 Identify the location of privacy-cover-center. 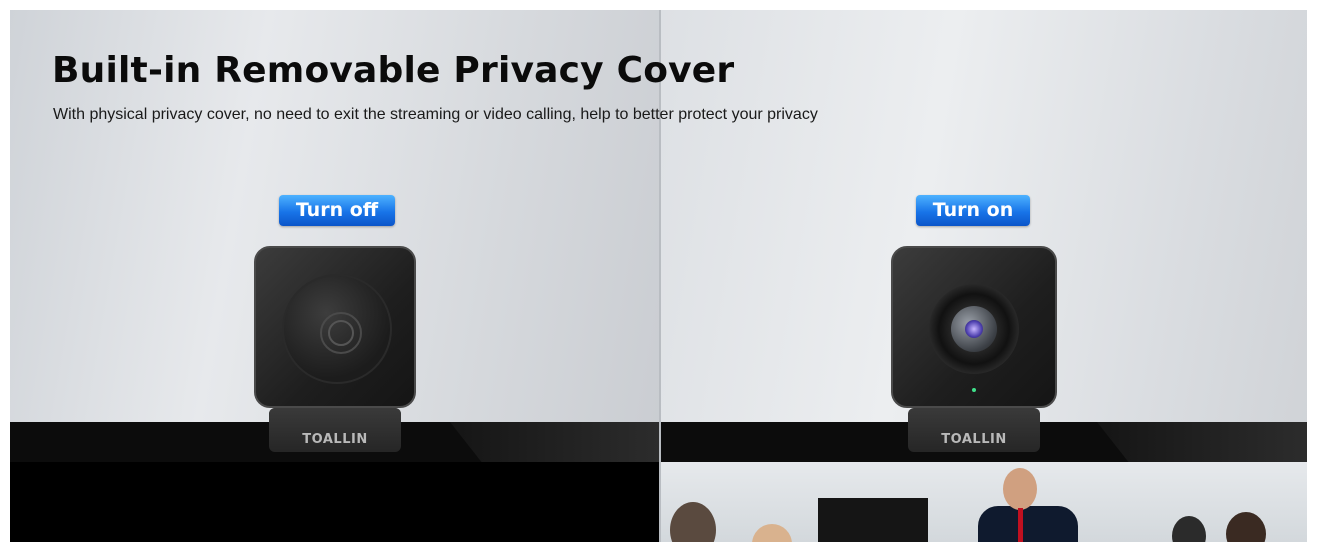
(341, 333).